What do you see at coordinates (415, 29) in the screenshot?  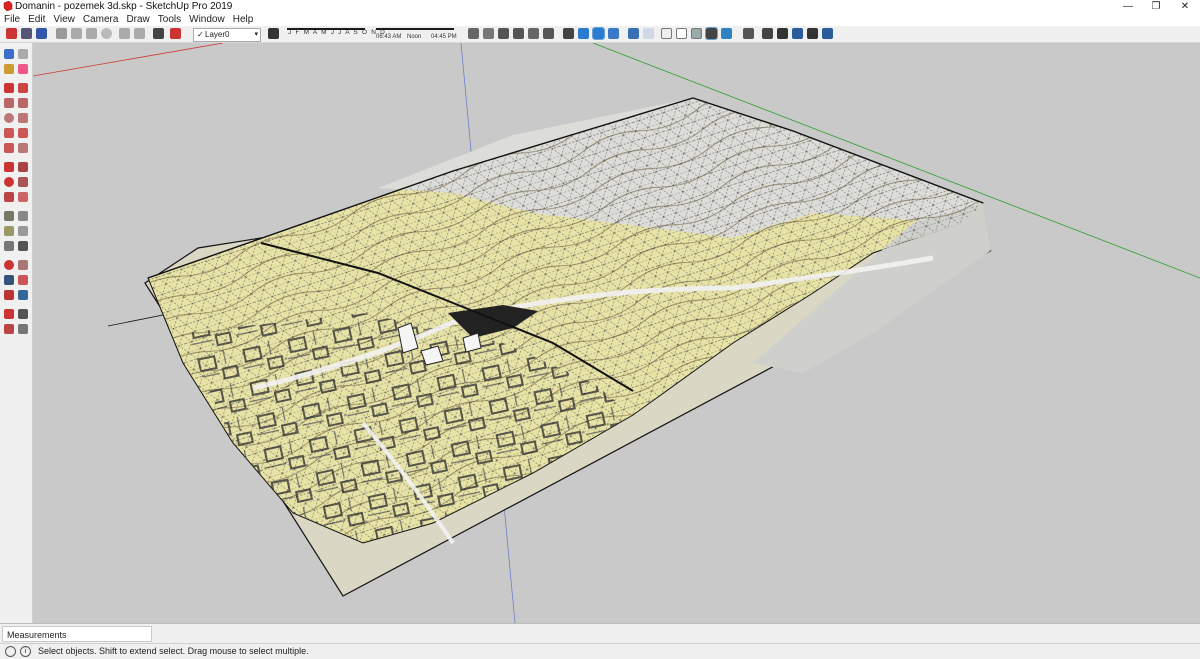 I see `time-slider` at bounding box center [415, 29].